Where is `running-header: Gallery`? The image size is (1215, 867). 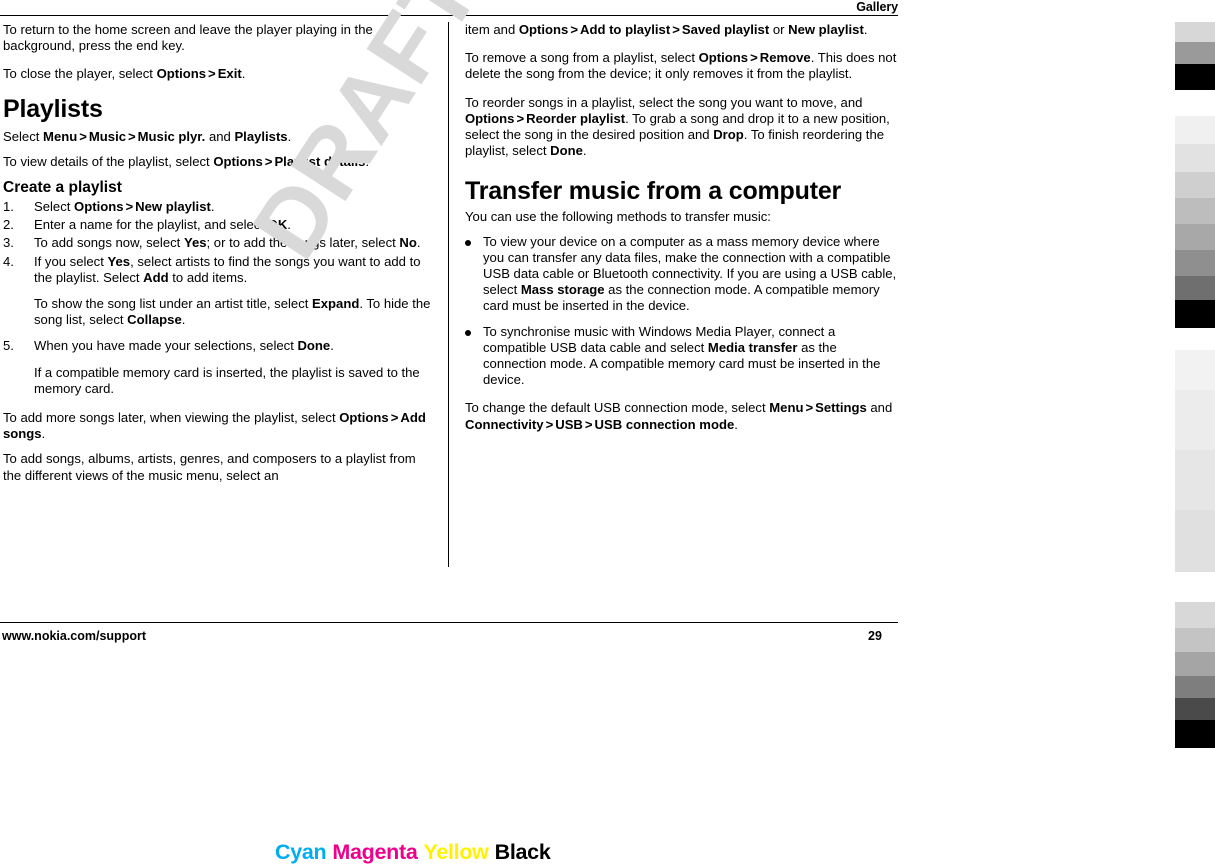
running-header: Gallery is located at coordinates (877, 7).